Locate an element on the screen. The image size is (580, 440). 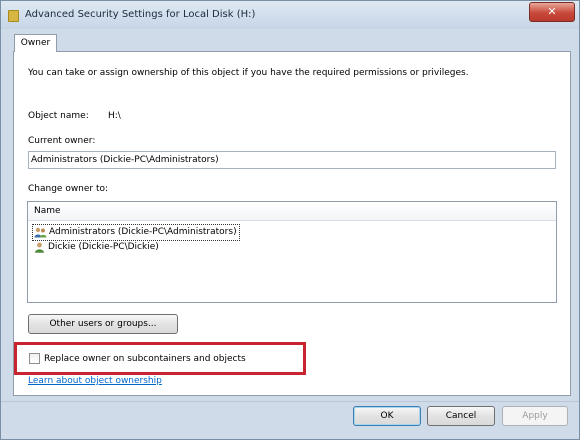
list-item-label: Dickie (Dickie-PC\Dickie) is located at coordinates (103, 247).